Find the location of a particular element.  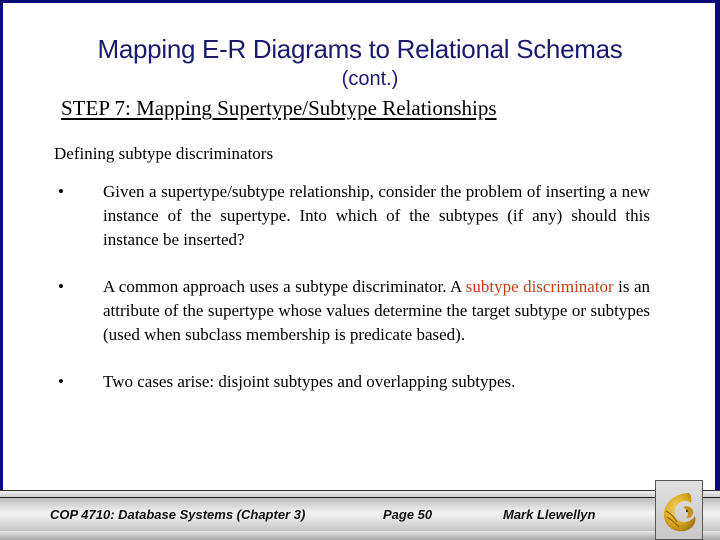

footer-bottom-band is located at coordinates (360, 535).